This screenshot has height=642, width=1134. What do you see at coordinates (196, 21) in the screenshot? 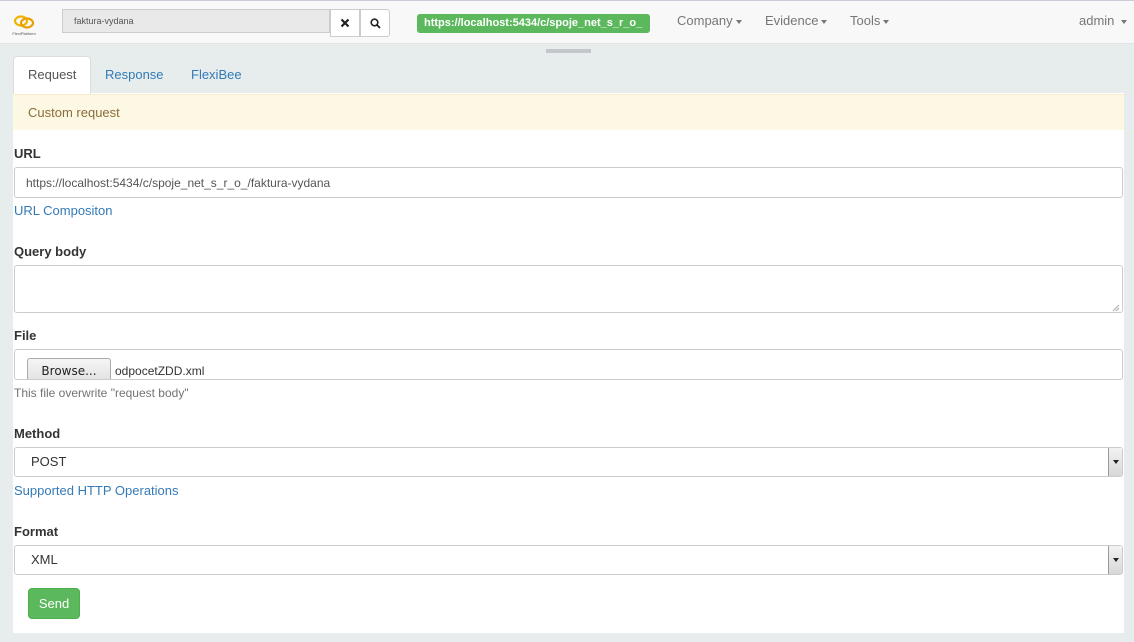
I see `search-input` at bounding box center [196, 21].